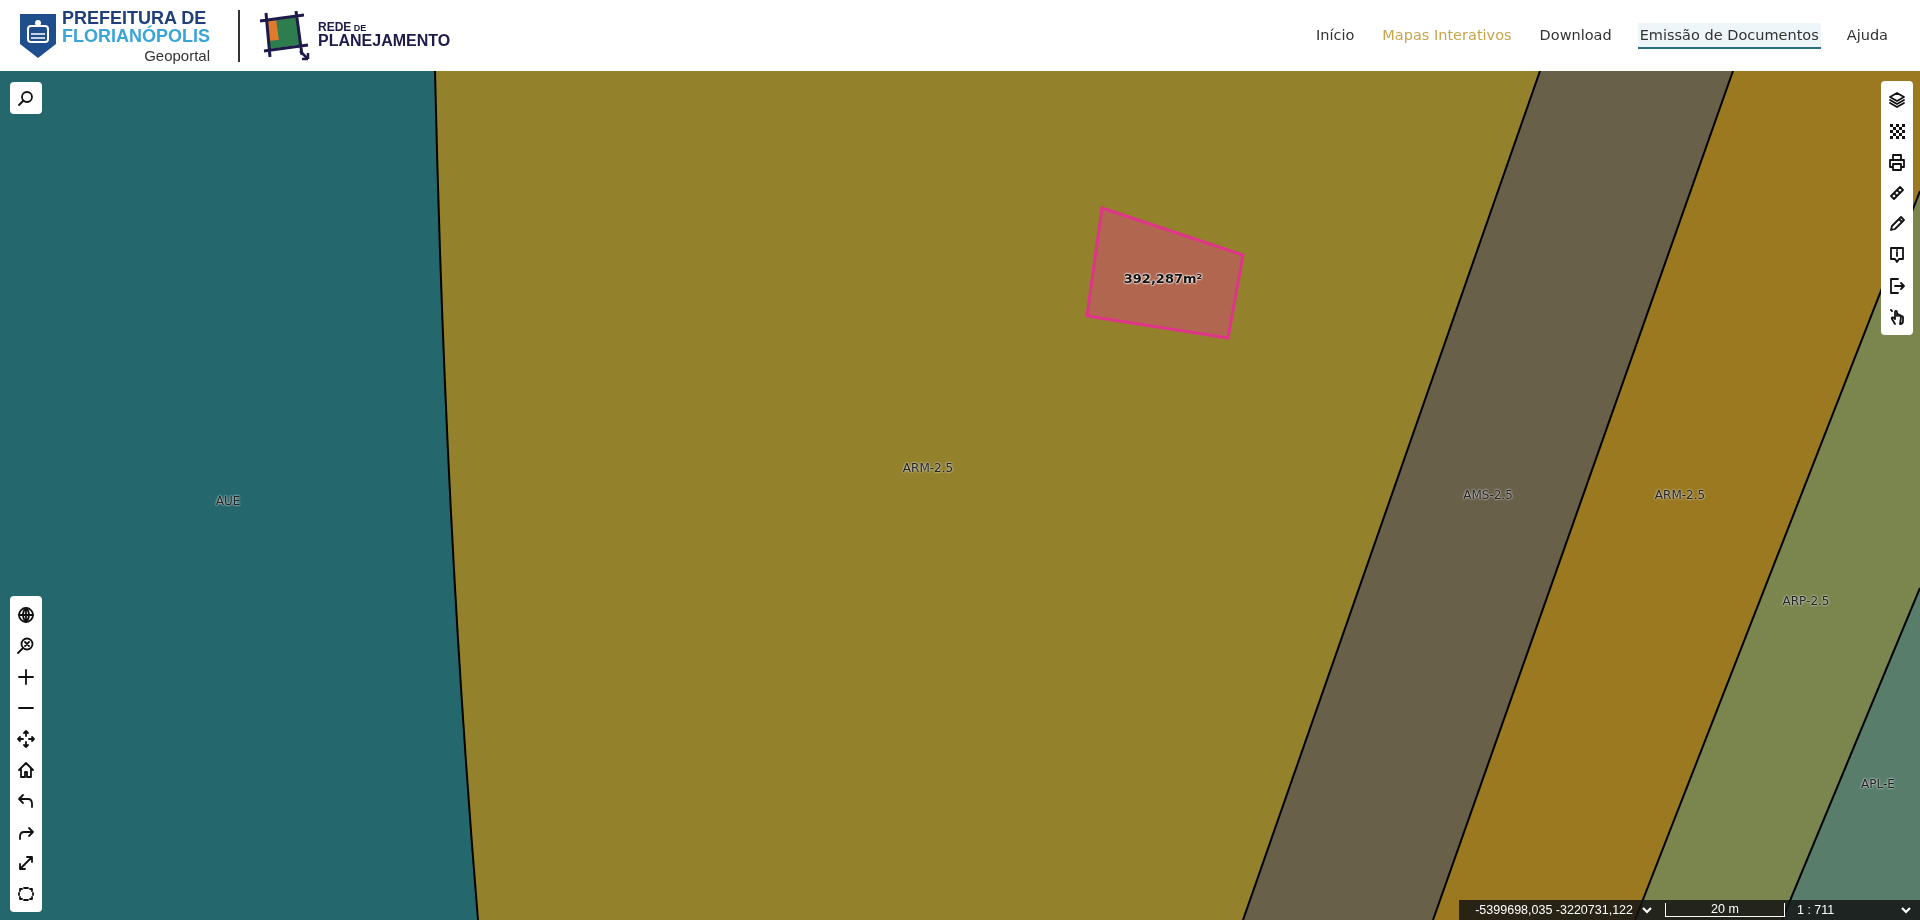 The image size is (1920, 920). What do you see at coordinates (1806, 601) in the screenshot?
I see `zone-label: ARP-2.5` at bounding box center [1806, 601].